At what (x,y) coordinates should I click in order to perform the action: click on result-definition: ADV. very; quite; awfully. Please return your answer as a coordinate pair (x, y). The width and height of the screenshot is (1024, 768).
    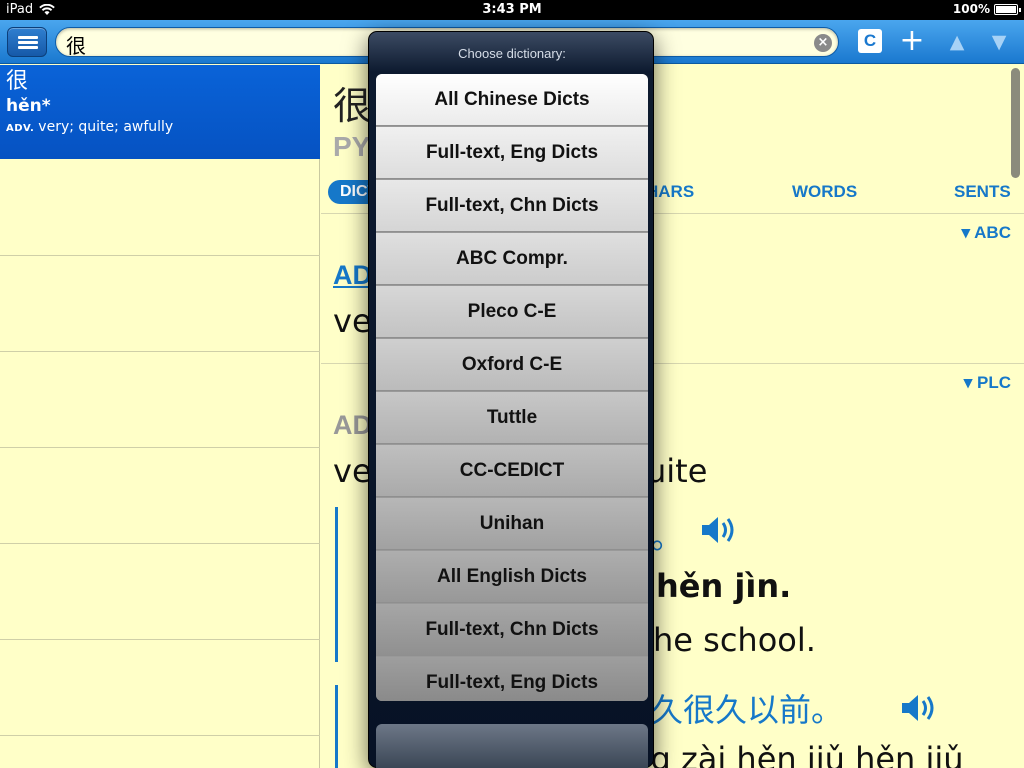
    Looking at the image, I should click on (160, 128).